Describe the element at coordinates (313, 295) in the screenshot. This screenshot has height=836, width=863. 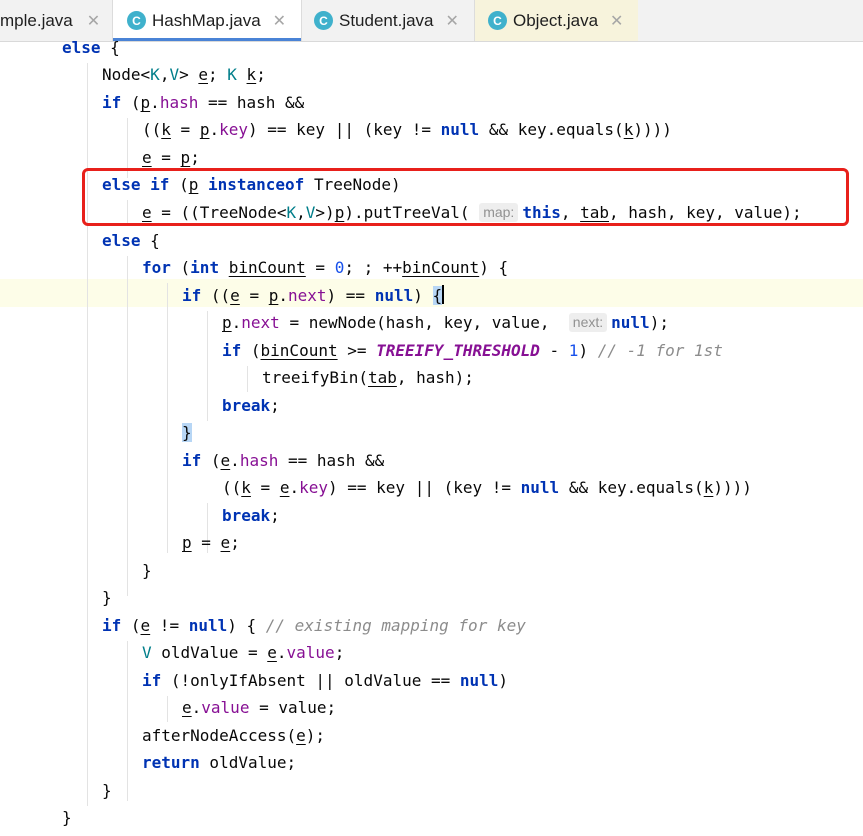
I see `code-line: if ((e = p.next) == null) {` at that location.